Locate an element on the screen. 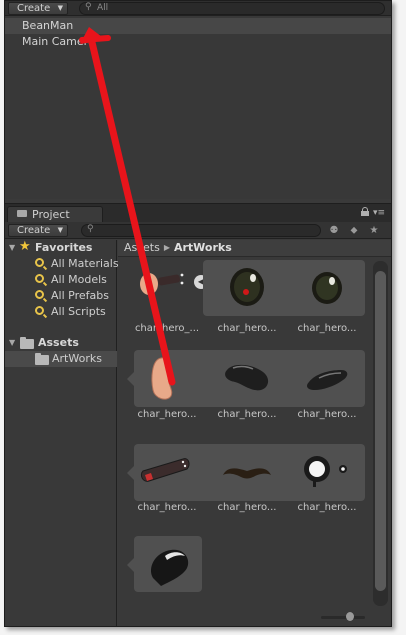 This screenshot has height=635, width=406. favorites-header: ▼ ★ Favorites is located at coordinates (61, 247).